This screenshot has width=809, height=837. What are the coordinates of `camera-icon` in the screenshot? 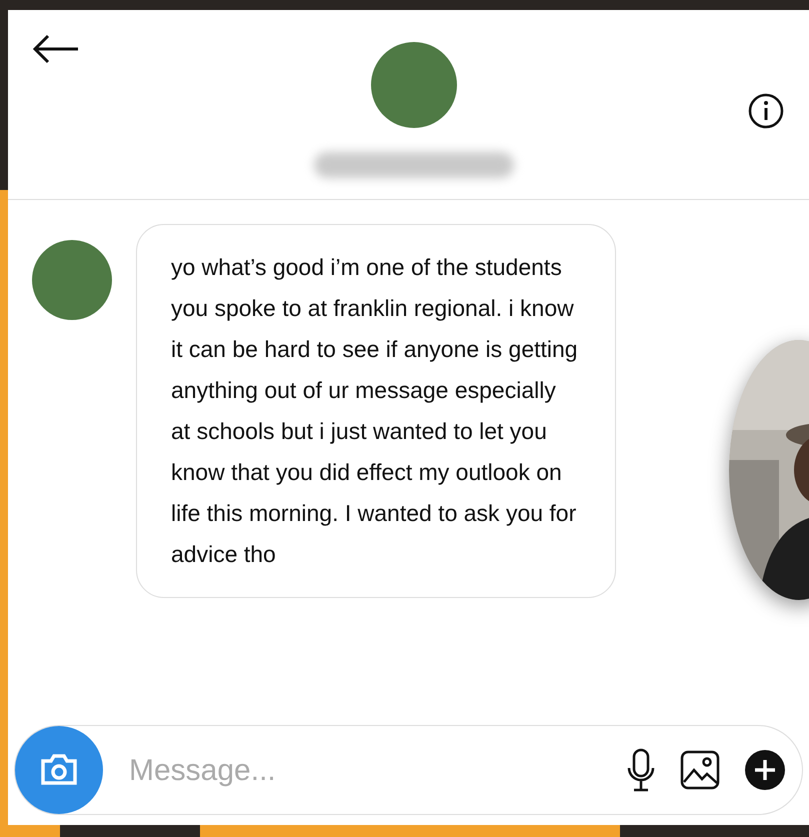 It's located at (59, 770).